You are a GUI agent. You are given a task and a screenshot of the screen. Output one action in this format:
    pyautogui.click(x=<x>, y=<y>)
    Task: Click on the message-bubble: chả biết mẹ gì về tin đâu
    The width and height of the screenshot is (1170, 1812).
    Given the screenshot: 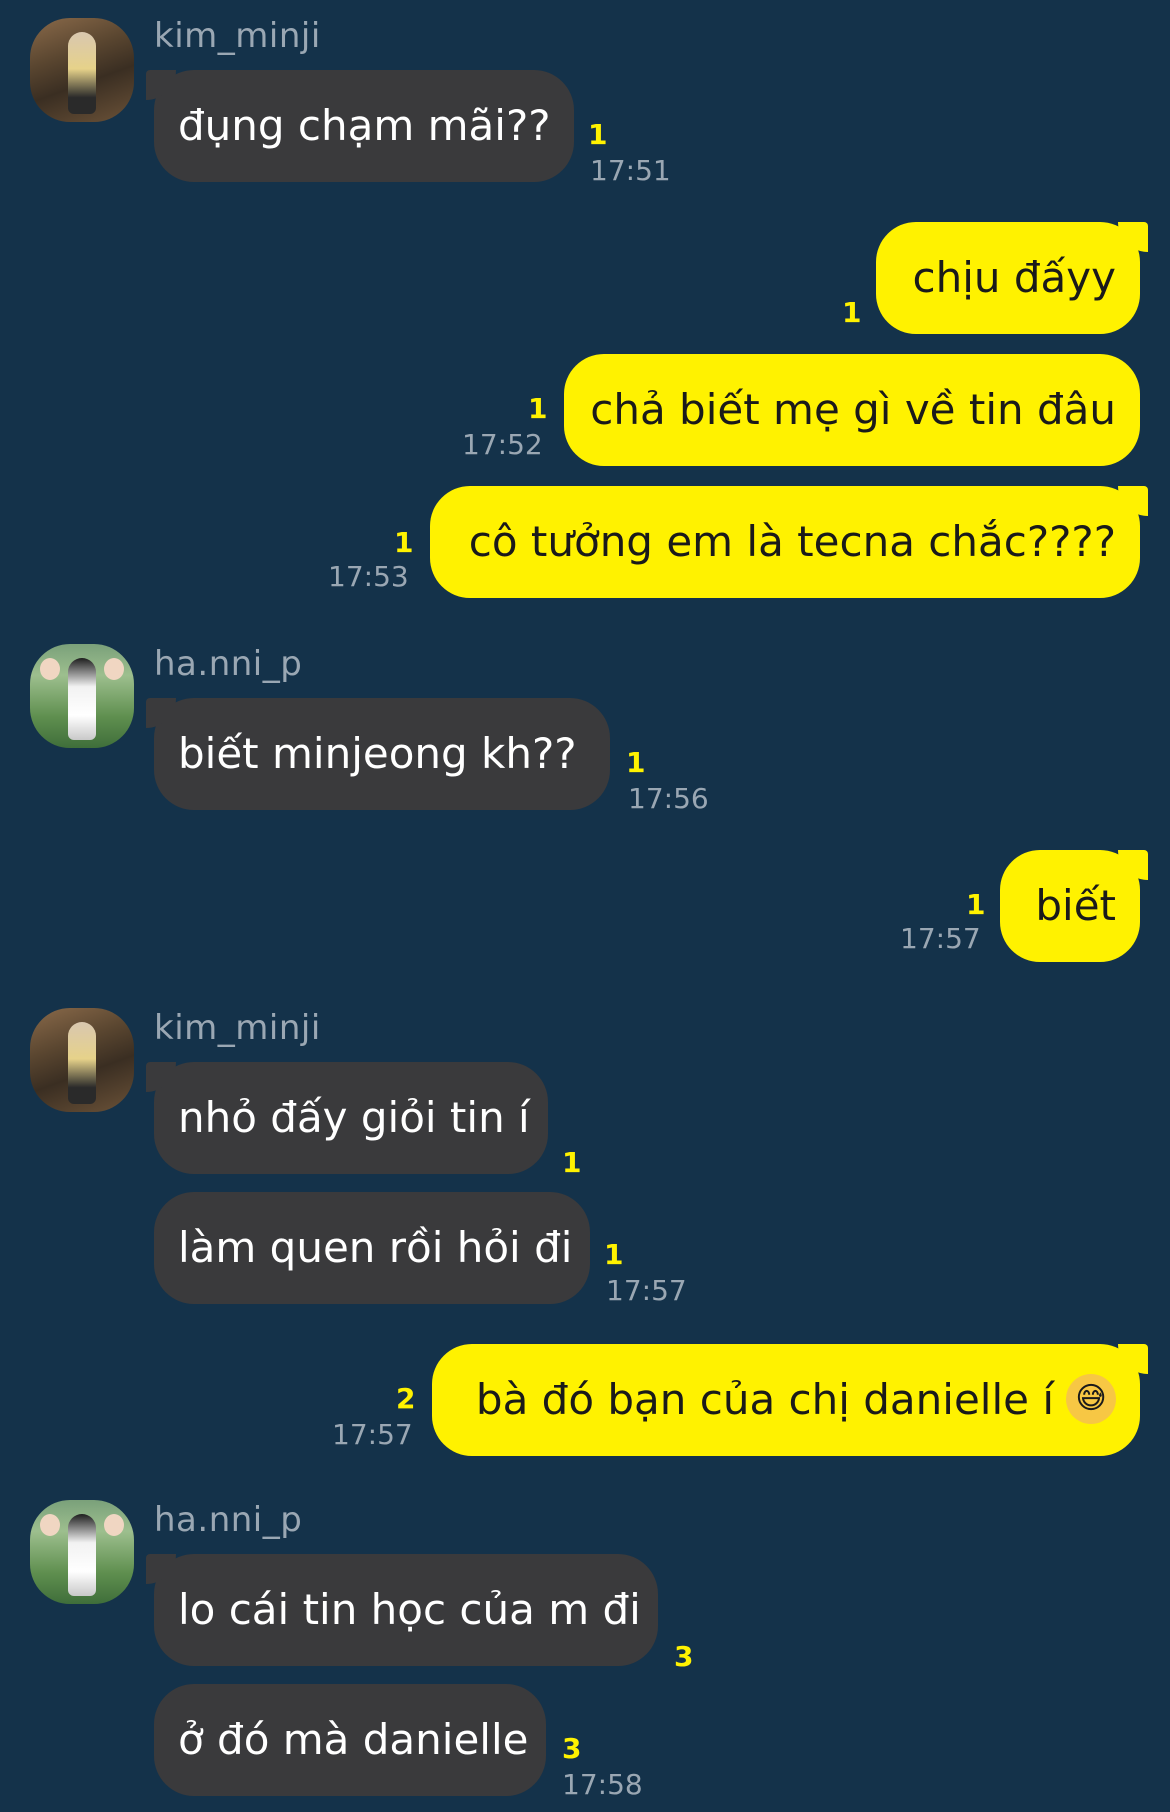 What is the action you would take?
    pyautogui.click(x=852, y=410)
    